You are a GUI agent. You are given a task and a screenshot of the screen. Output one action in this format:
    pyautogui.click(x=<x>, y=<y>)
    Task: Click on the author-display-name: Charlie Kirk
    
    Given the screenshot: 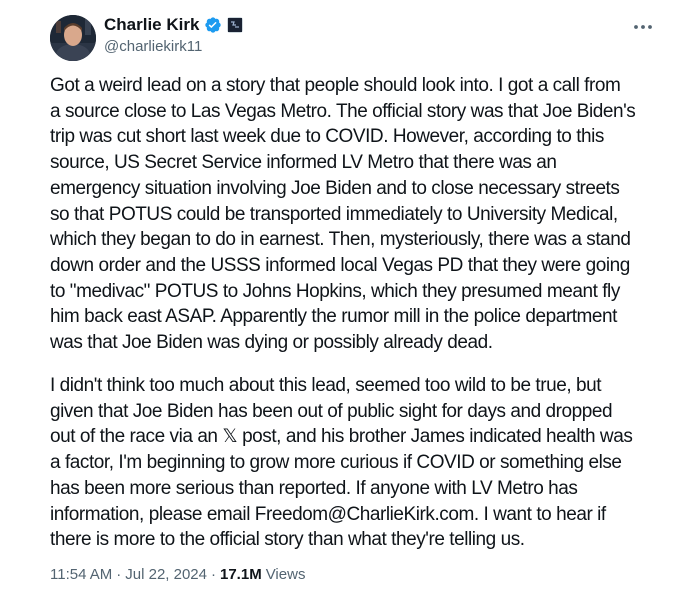 What is the action you would take?
    pyautogui.click(x=151, y=25)
    